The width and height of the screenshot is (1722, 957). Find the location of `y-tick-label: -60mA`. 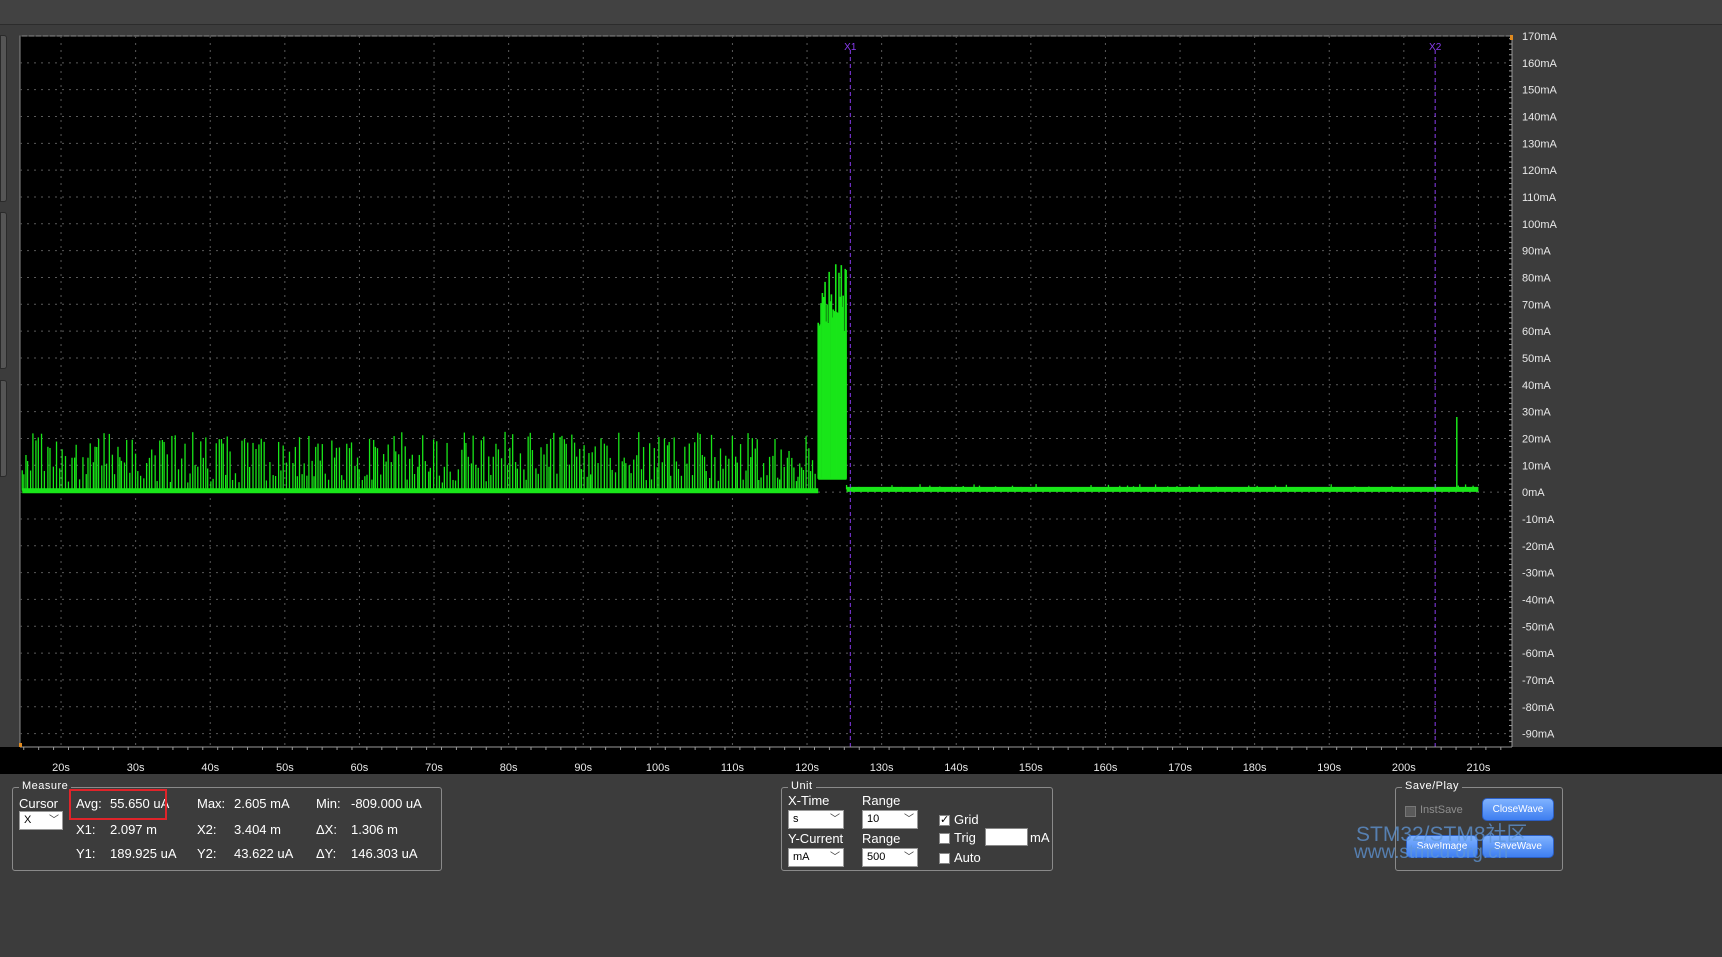

y-tick-label: -60mA is located at coordinates (1538, 654).